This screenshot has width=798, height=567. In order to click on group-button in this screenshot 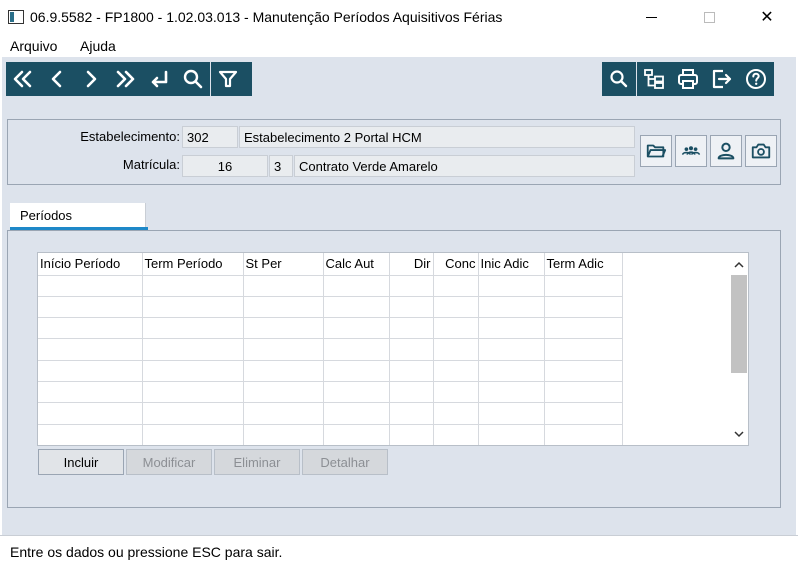, I will do `click(691, 151)`.